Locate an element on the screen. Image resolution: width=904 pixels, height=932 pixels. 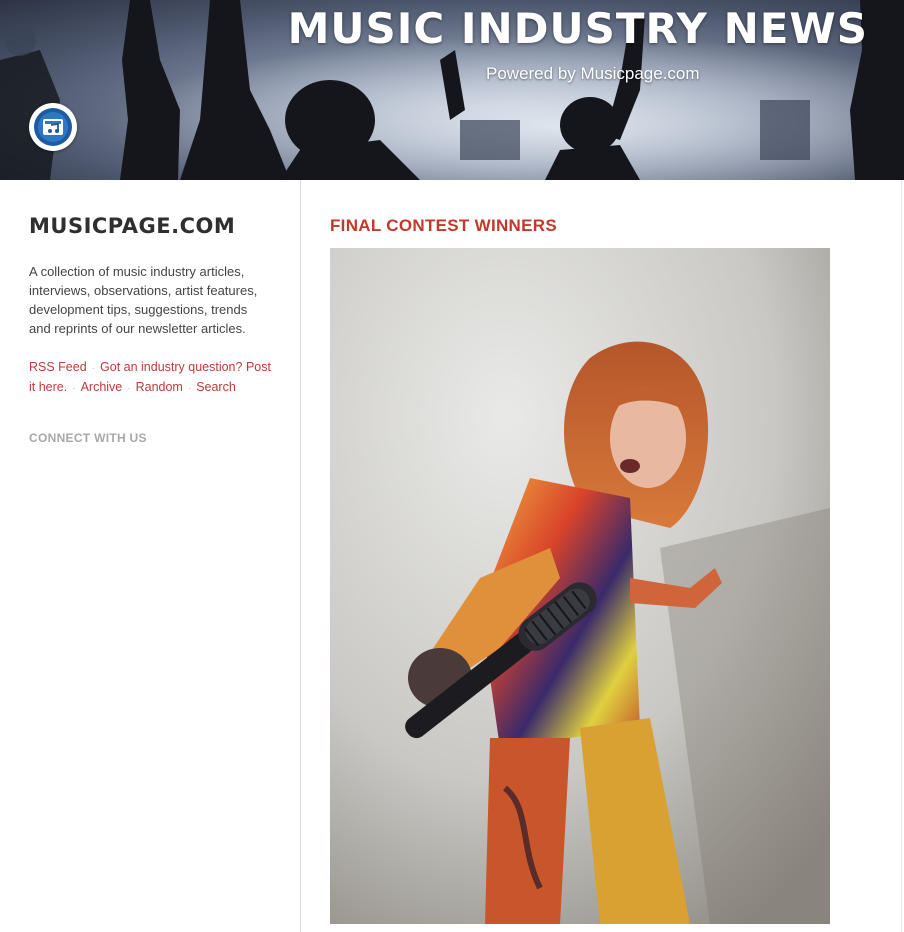
search-link: Search is located at coordinates (216, 387).